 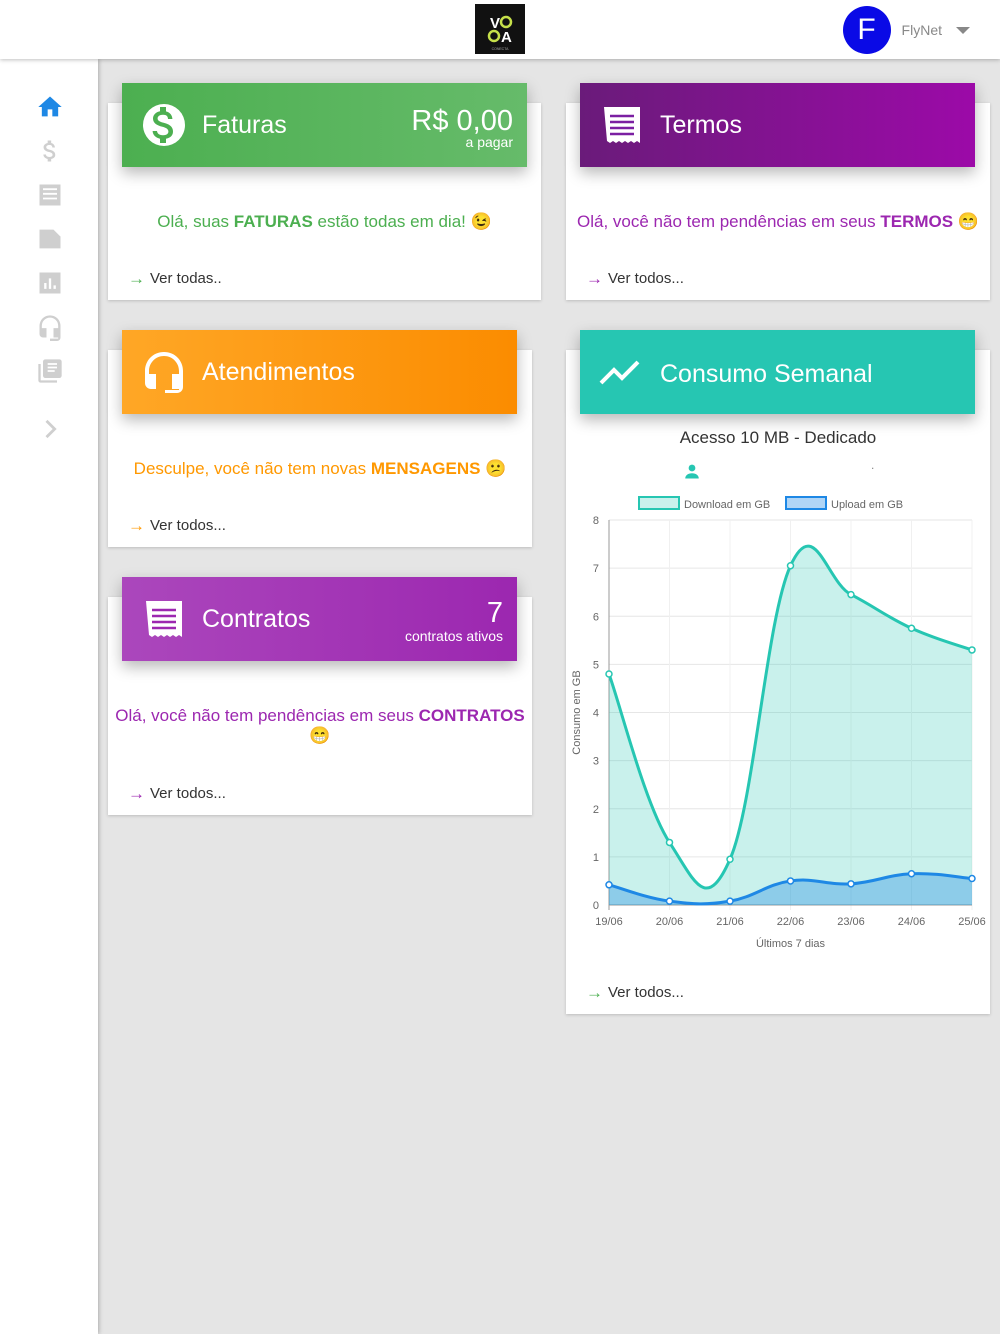 I want to click on faturas-message: Olá, suas FATURAS estão todas em dia! 😉, so click(x=324, y=222).